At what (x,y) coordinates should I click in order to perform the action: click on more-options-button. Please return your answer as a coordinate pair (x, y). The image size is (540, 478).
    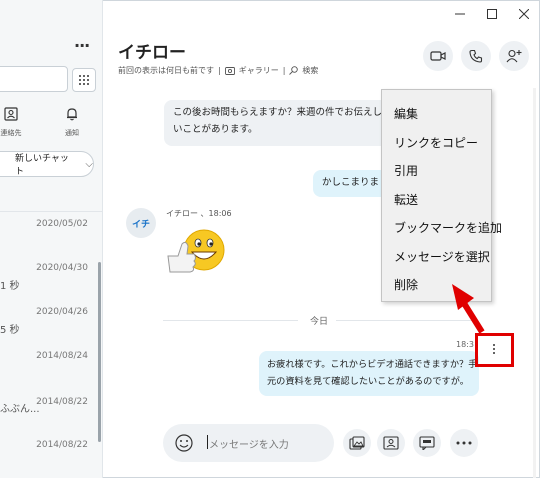
    Looking at the image, I should click on (464, 443).